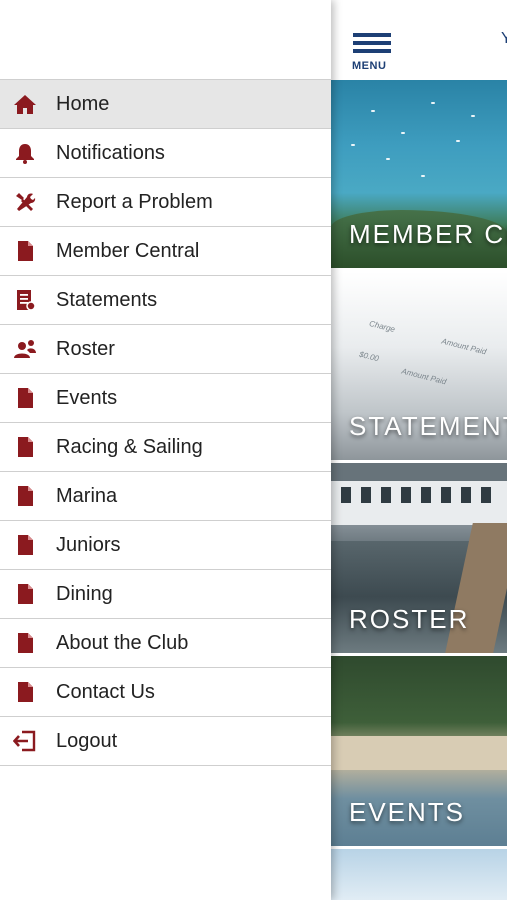  Describe the element at coordinates (107, 300) in the screenshot. I see `drawer-item-label: Statements` at that location.